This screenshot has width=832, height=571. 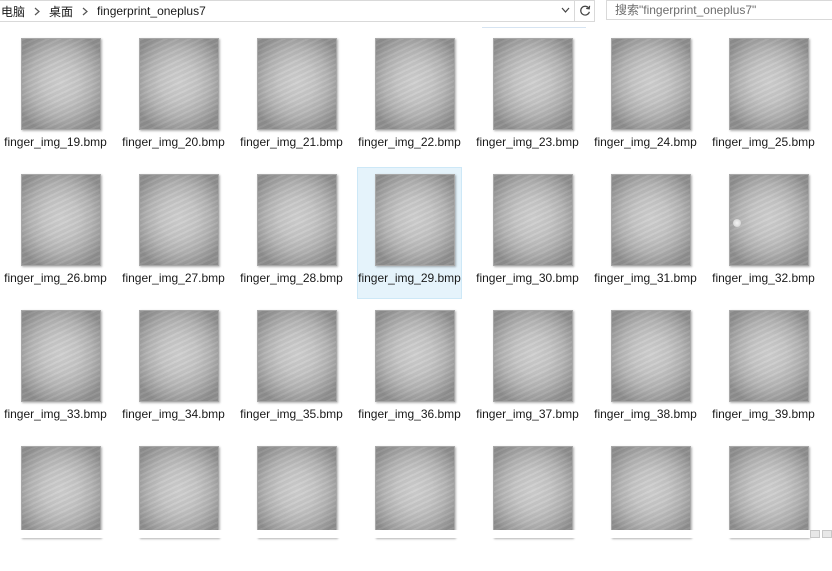 What do you see at coordinates (527, 142) in the screenshot?
I see `file-name-label: finger_img_23.bmp` at bounding box center [527, 142].